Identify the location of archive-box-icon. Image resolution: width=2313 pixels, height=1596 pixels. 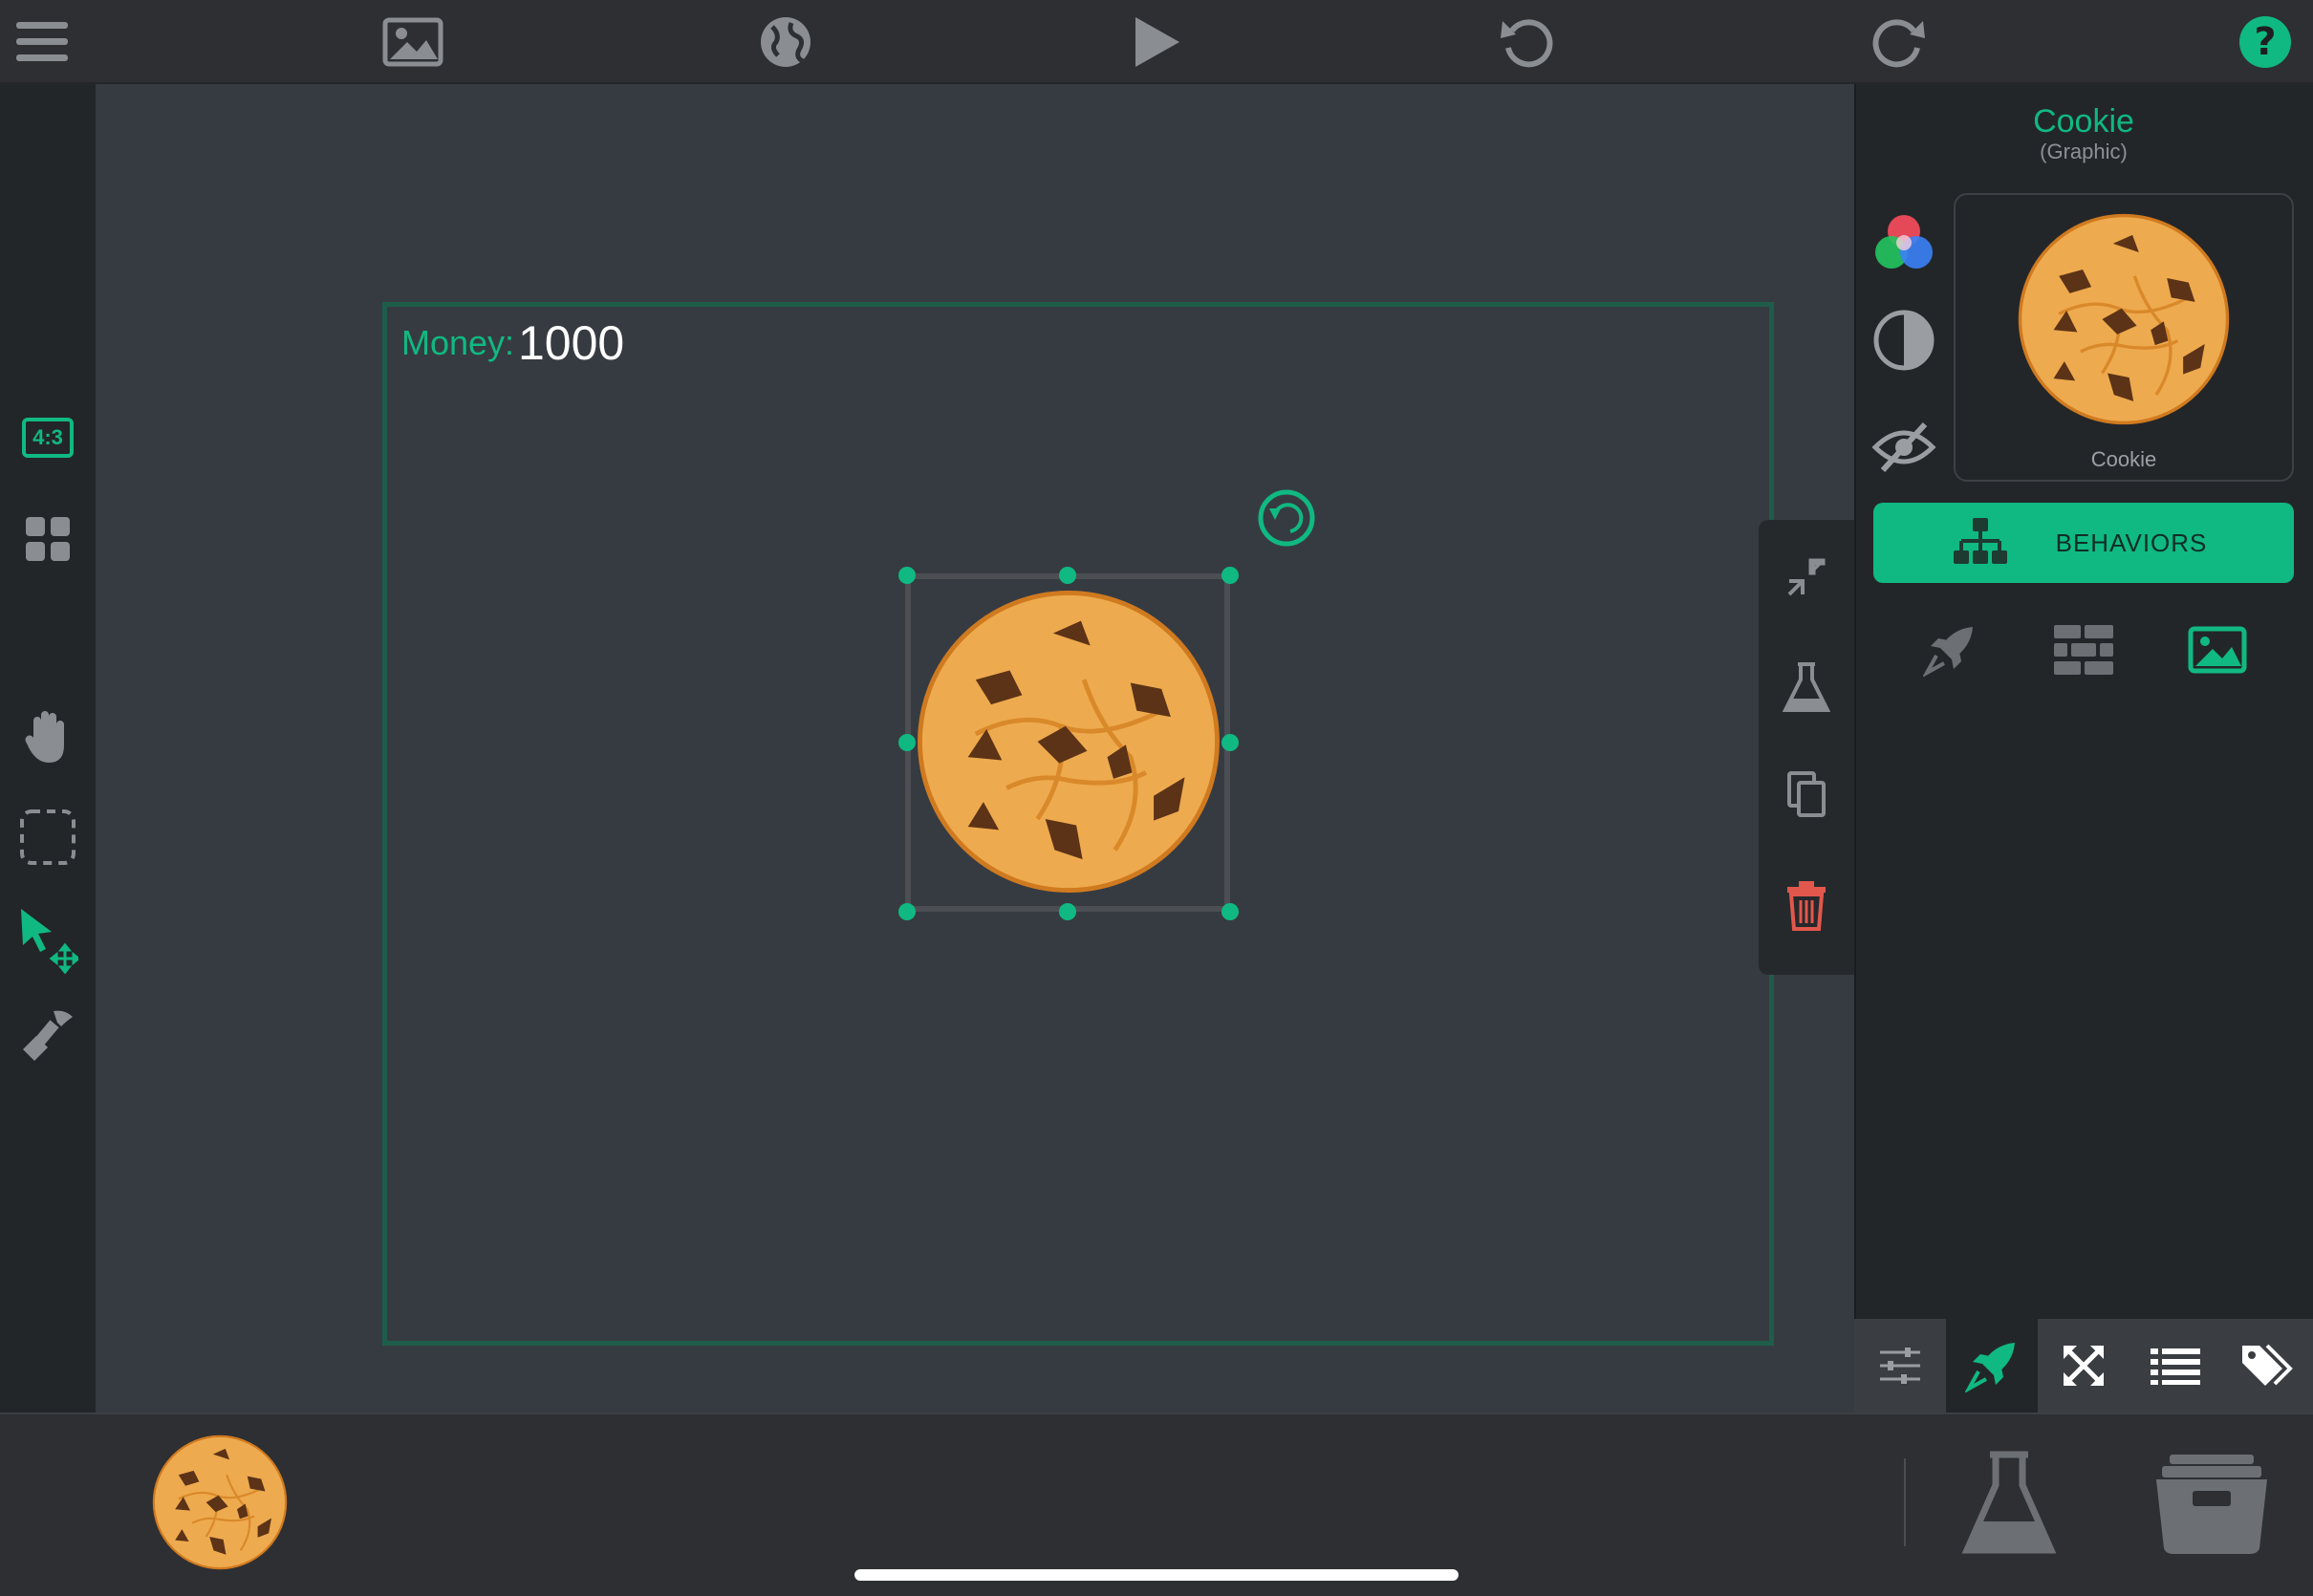
(2212, 1506).